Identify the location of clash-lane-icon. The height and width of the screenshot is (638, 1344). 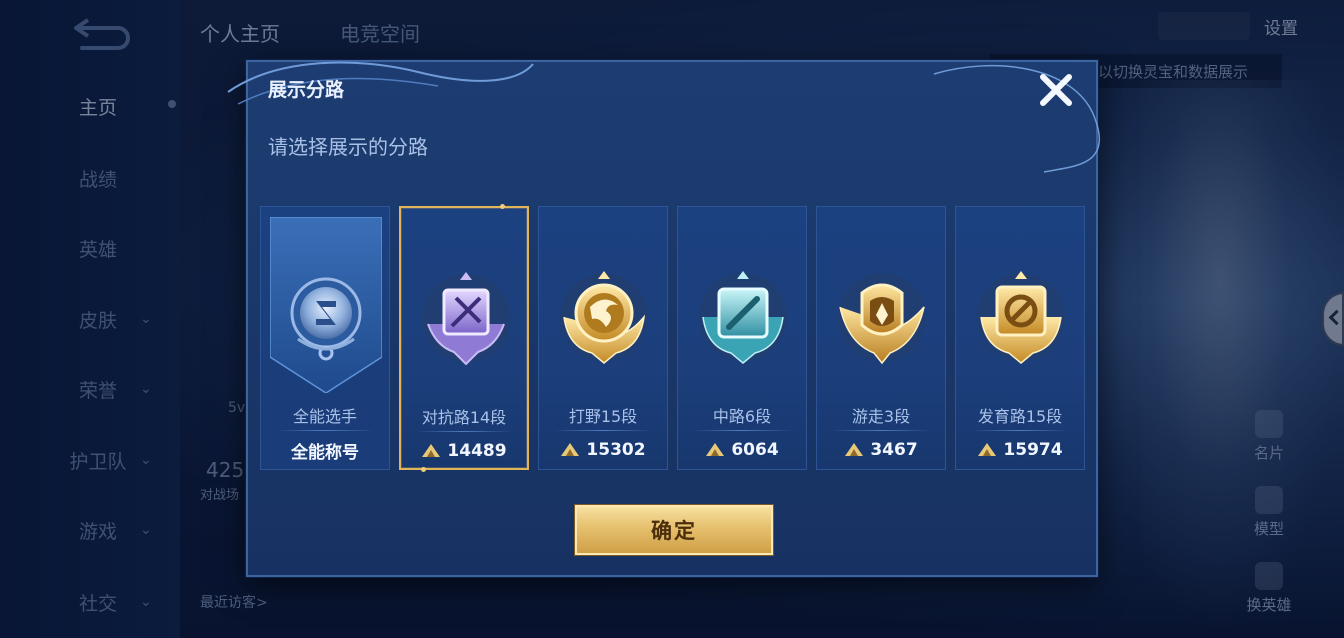
(466, 319).